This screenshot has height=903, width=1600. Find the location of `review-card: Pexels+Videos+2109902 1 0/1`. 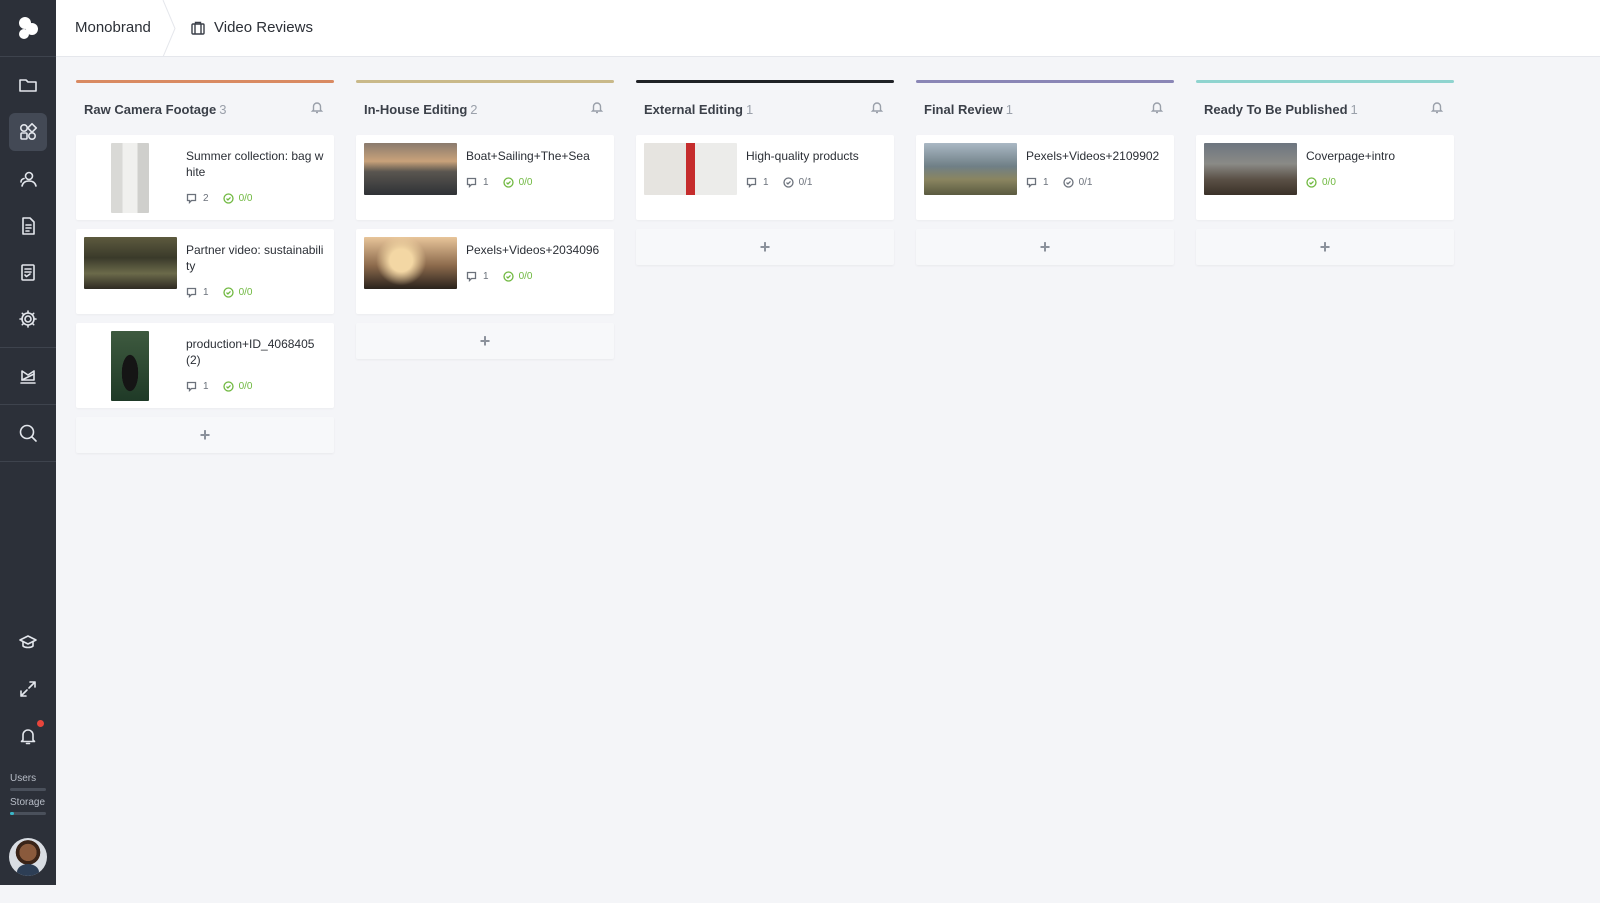

review-card: Pexels+Videos+2109902 1 0/1 is located at coordinates (1045, 177).